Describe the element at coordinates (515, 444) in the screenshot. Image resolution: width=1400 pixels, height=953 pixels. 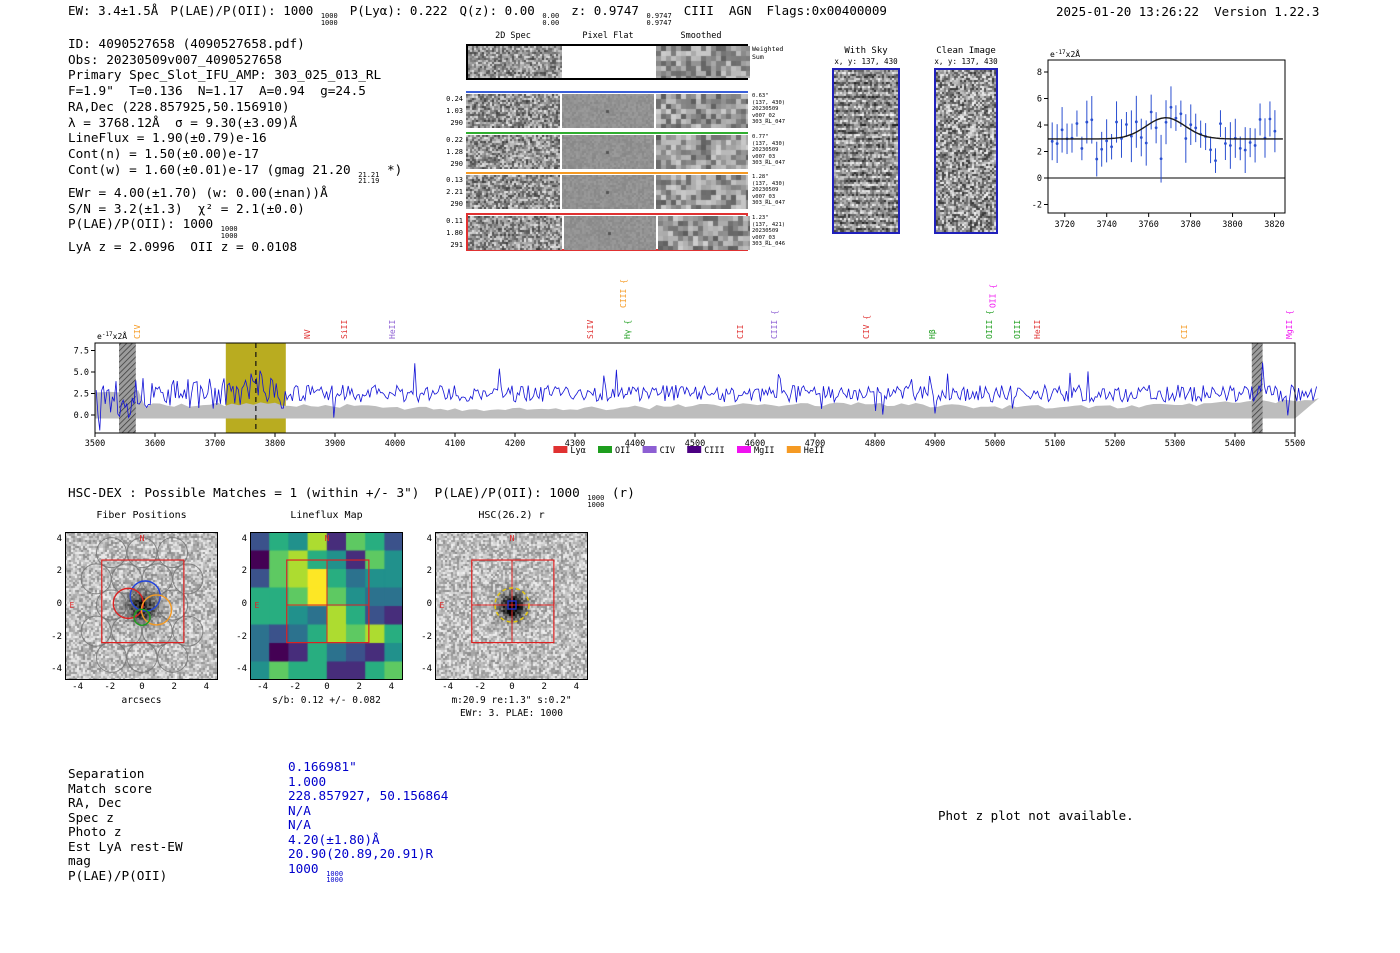
I see `x-tick-label: 4200` at that location.